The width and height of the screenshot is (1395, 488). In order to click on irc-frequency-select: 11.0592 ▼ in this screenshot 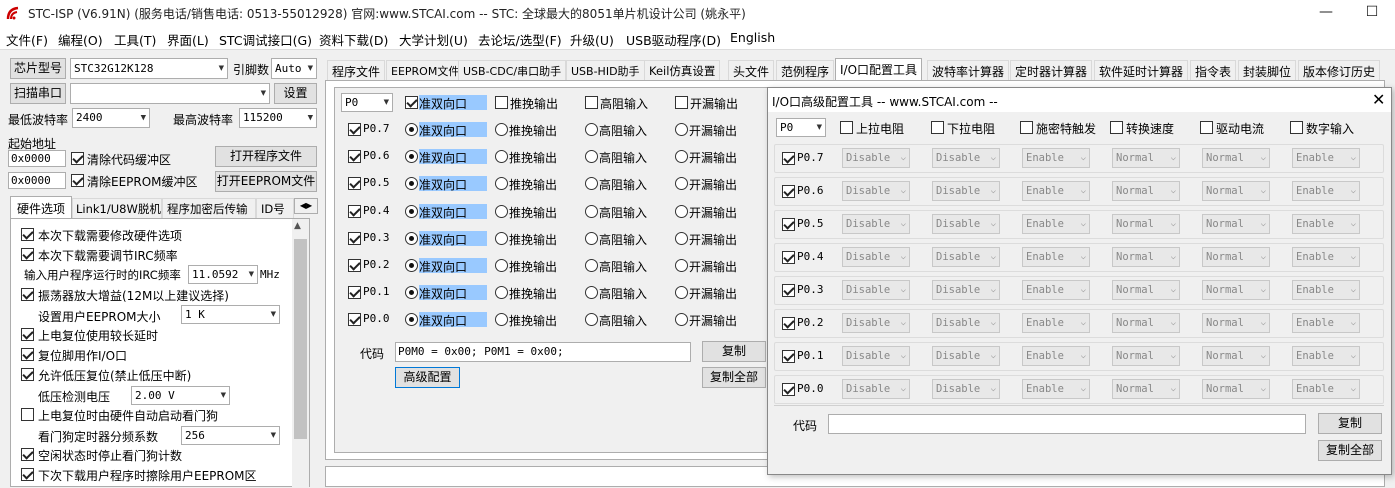, I will do `click(223, 274)`.